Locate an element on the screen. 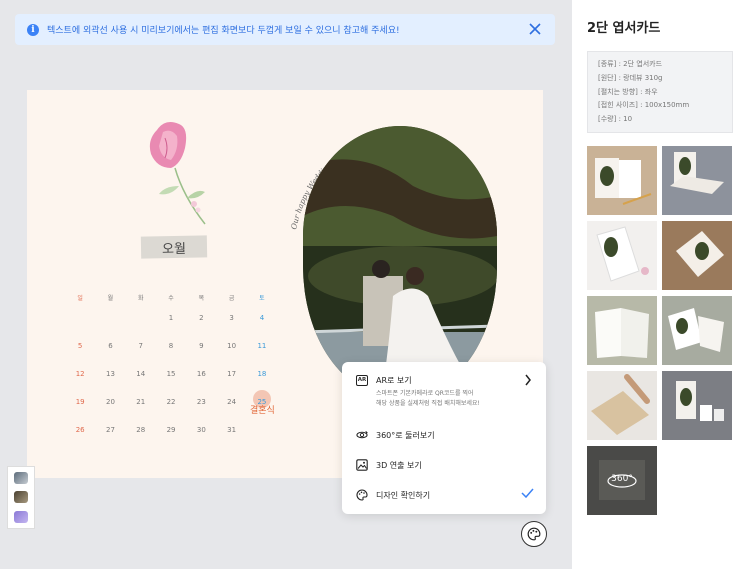  calendar-day-number: 1 is located at coordinates (171, 318).